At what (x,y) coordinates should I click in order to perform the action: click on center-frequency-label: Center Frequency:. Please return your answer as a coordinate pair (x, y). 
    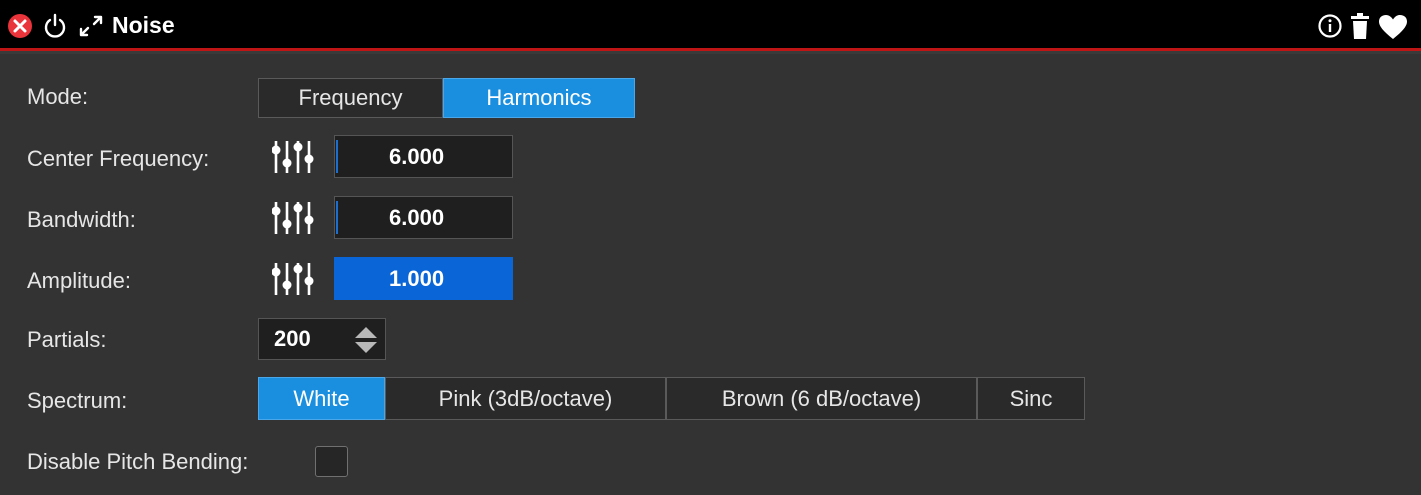
    Looking at the image, I should click on (118, 158).